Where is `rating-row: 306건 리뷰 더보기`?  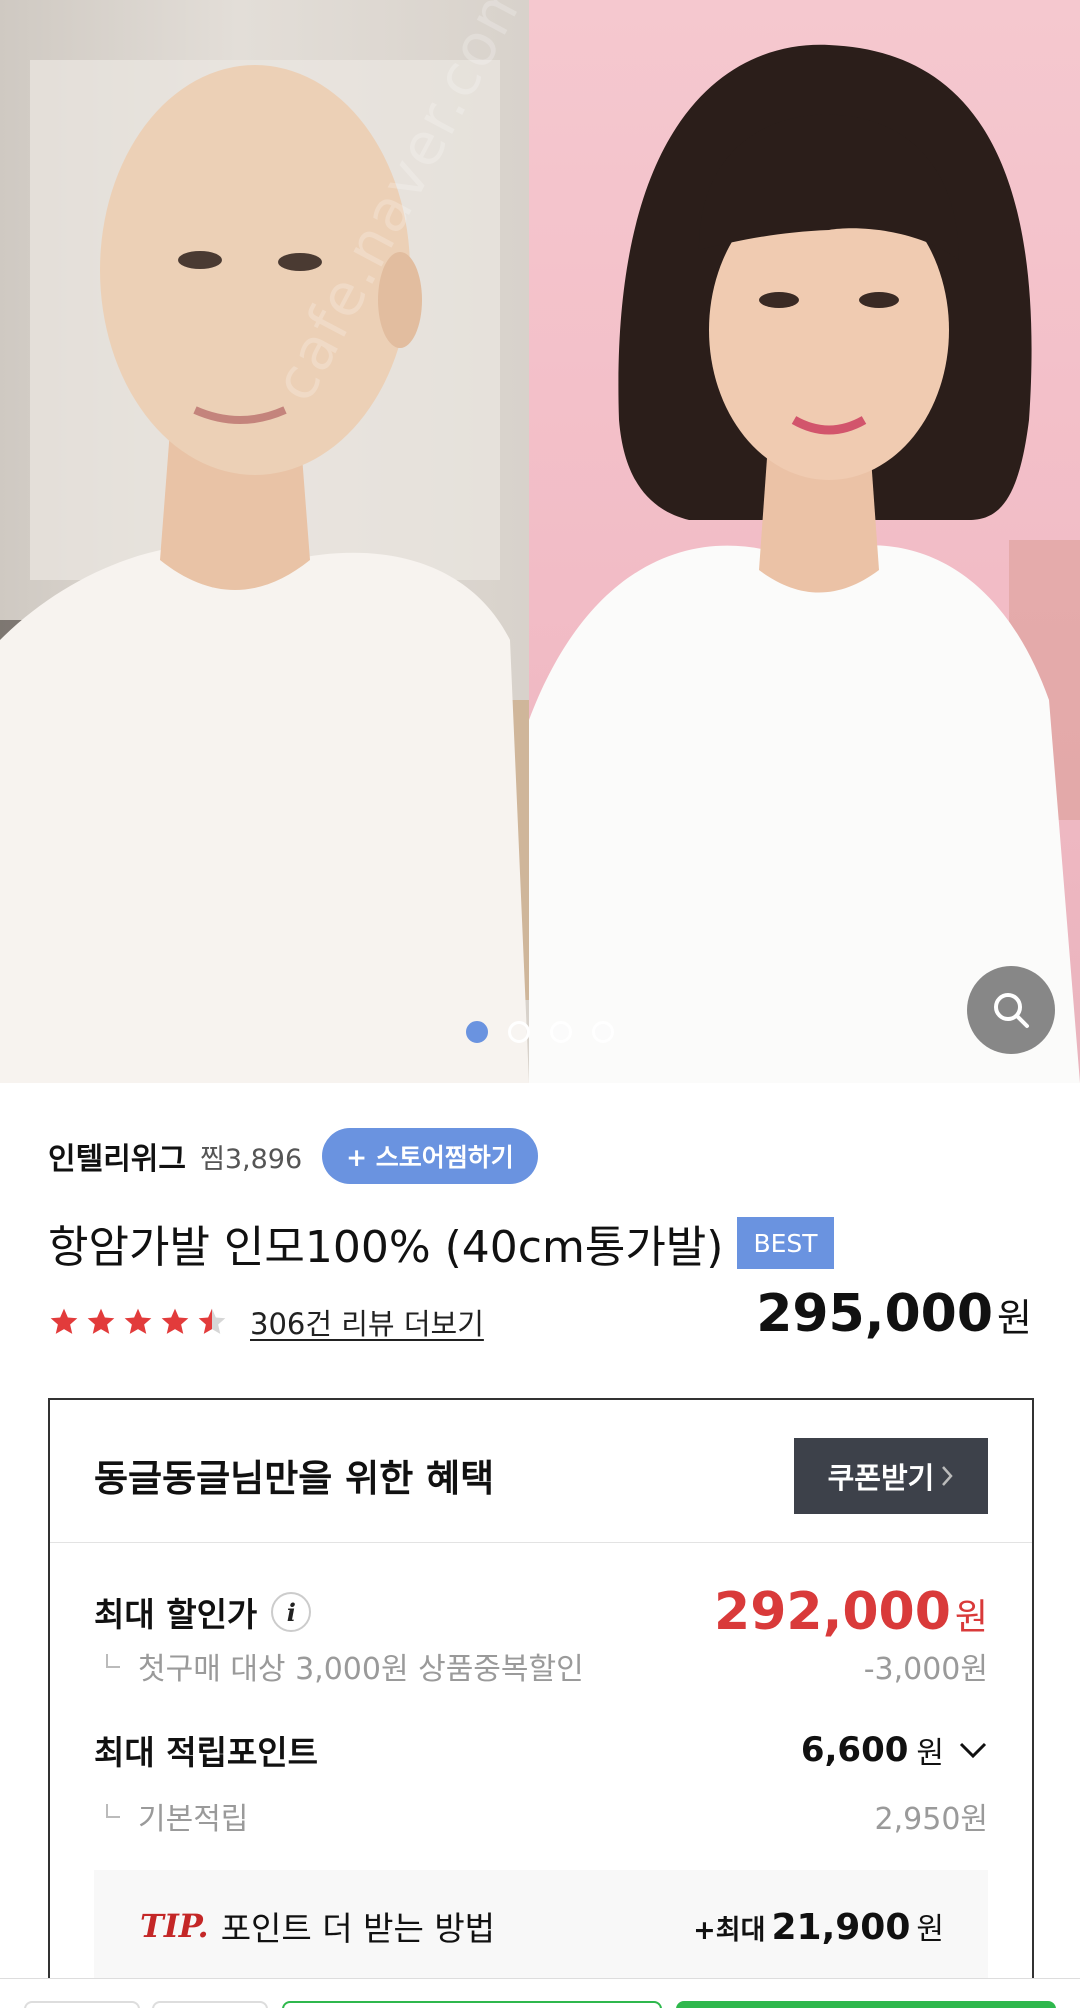
rating-row: 306건 리뷰 더보기 is located at coordinates (266, 1322).